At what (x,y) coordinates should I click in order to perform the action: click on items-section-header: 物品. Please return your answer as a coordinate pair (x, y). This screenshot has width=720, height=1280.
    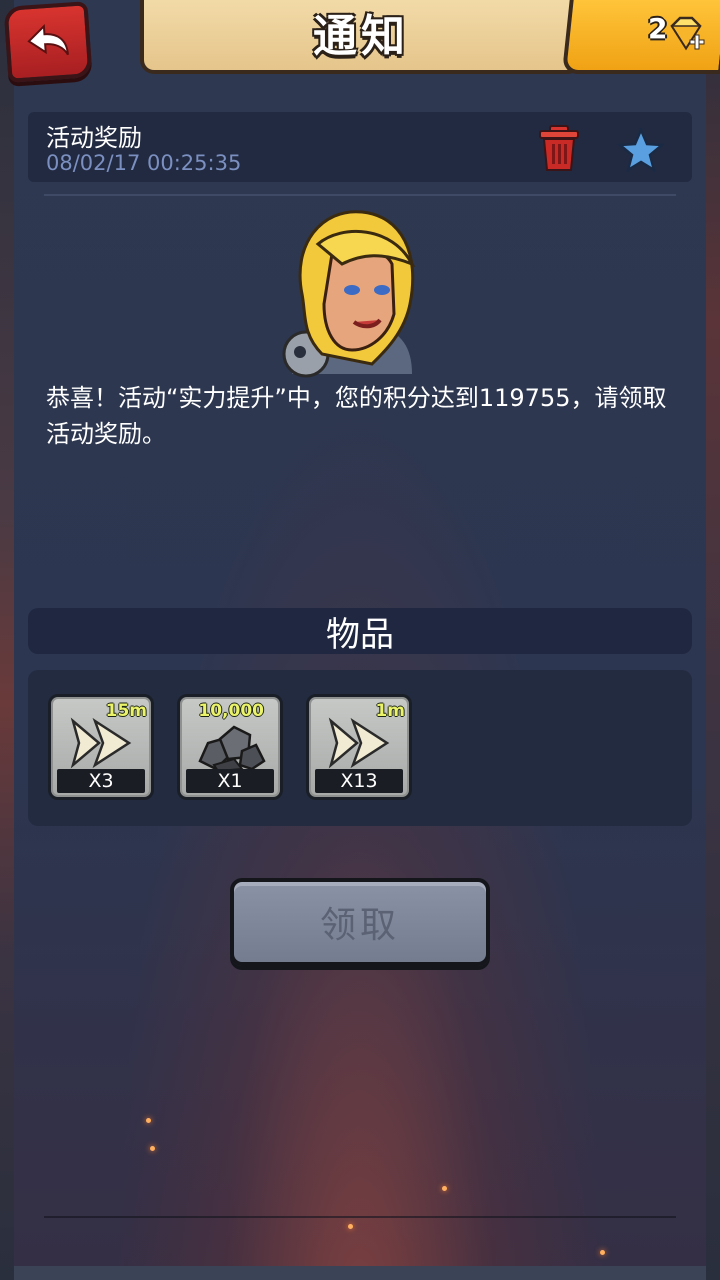
    Looking at the image, I should click on (360, 631).